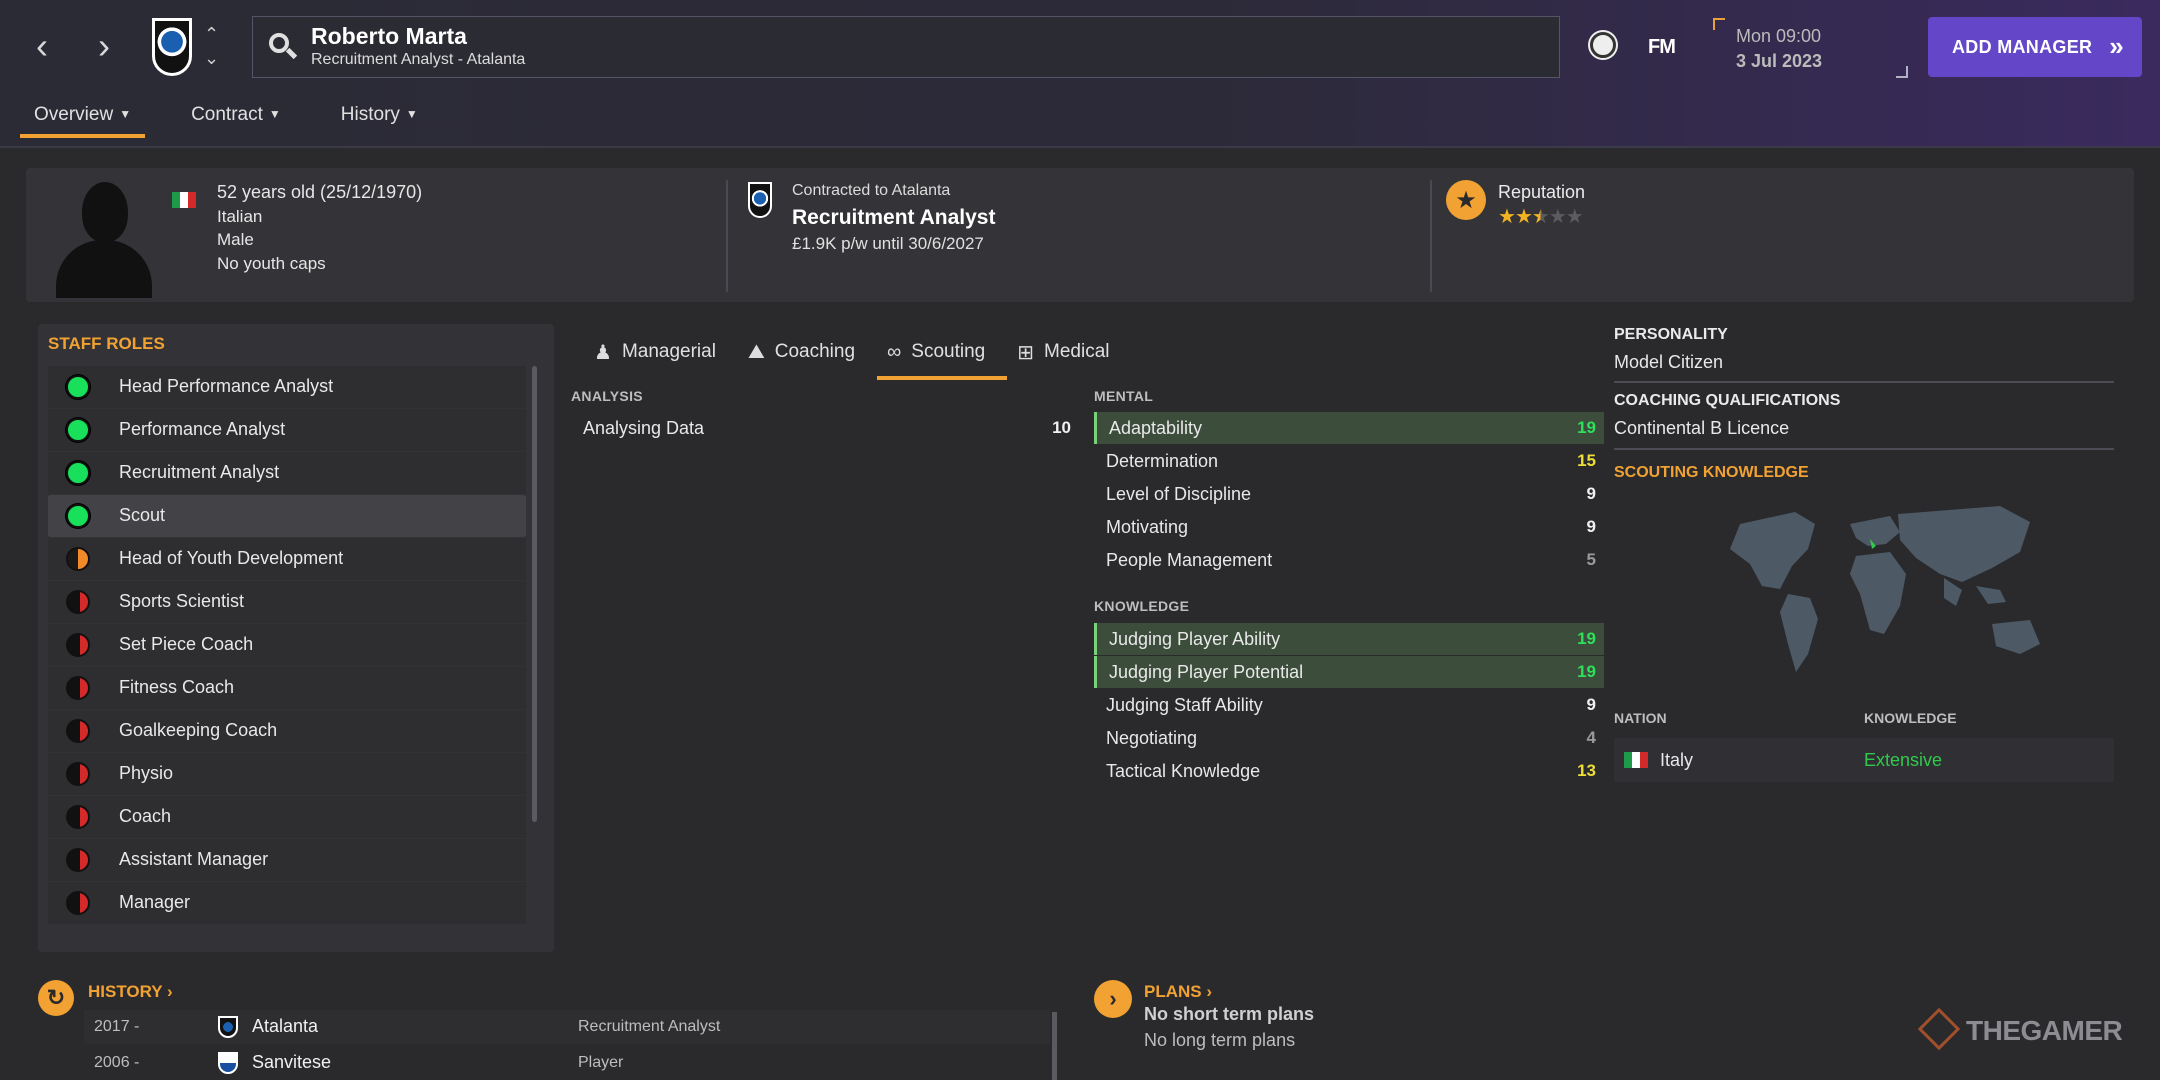 This screenshot has height=1080, width=2160. I want to click on staff-role-row: Head Performance Analyst, so click(287, 387).